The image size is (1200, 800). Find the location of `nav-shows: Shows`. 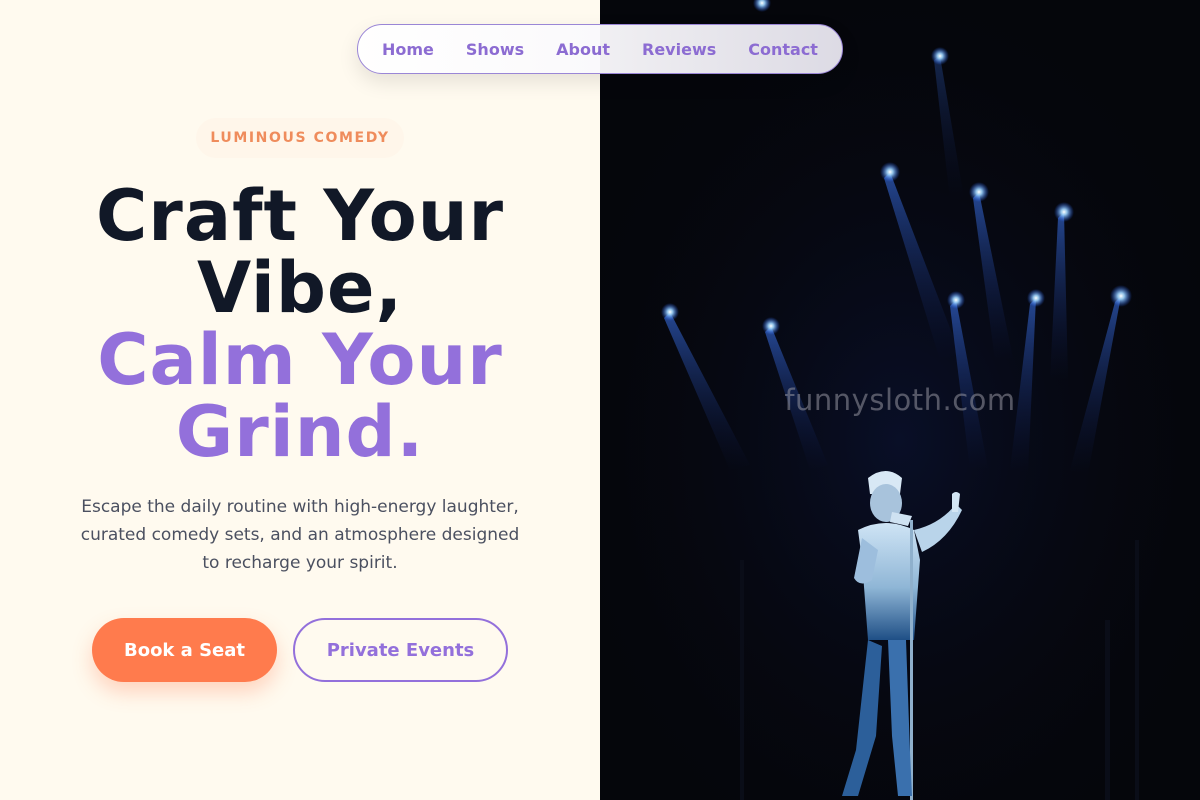

nav-shows: Shows is located at coordinates (495, 49).